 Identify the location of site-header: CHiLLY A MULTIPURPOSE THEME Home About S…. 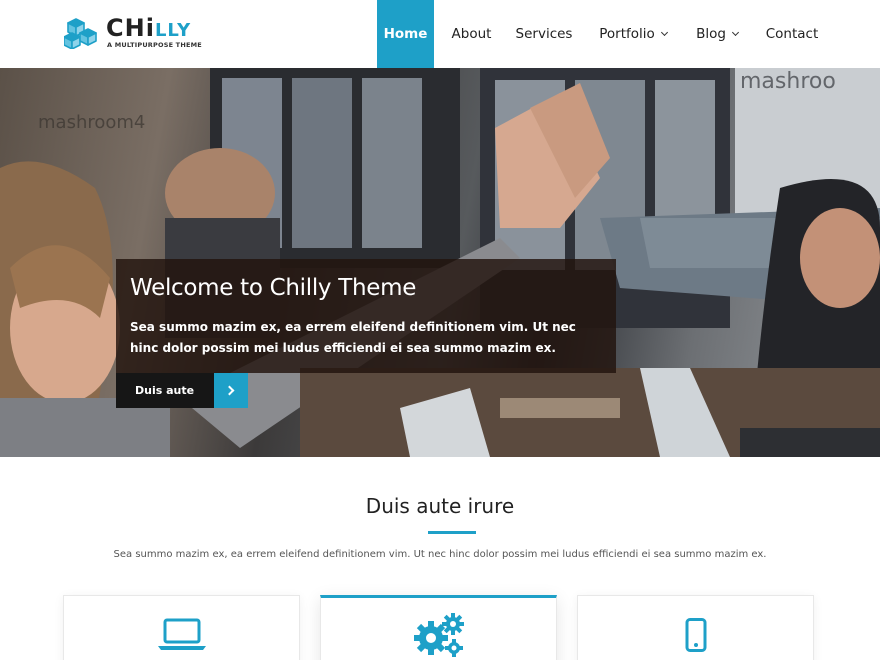
(440, 34).